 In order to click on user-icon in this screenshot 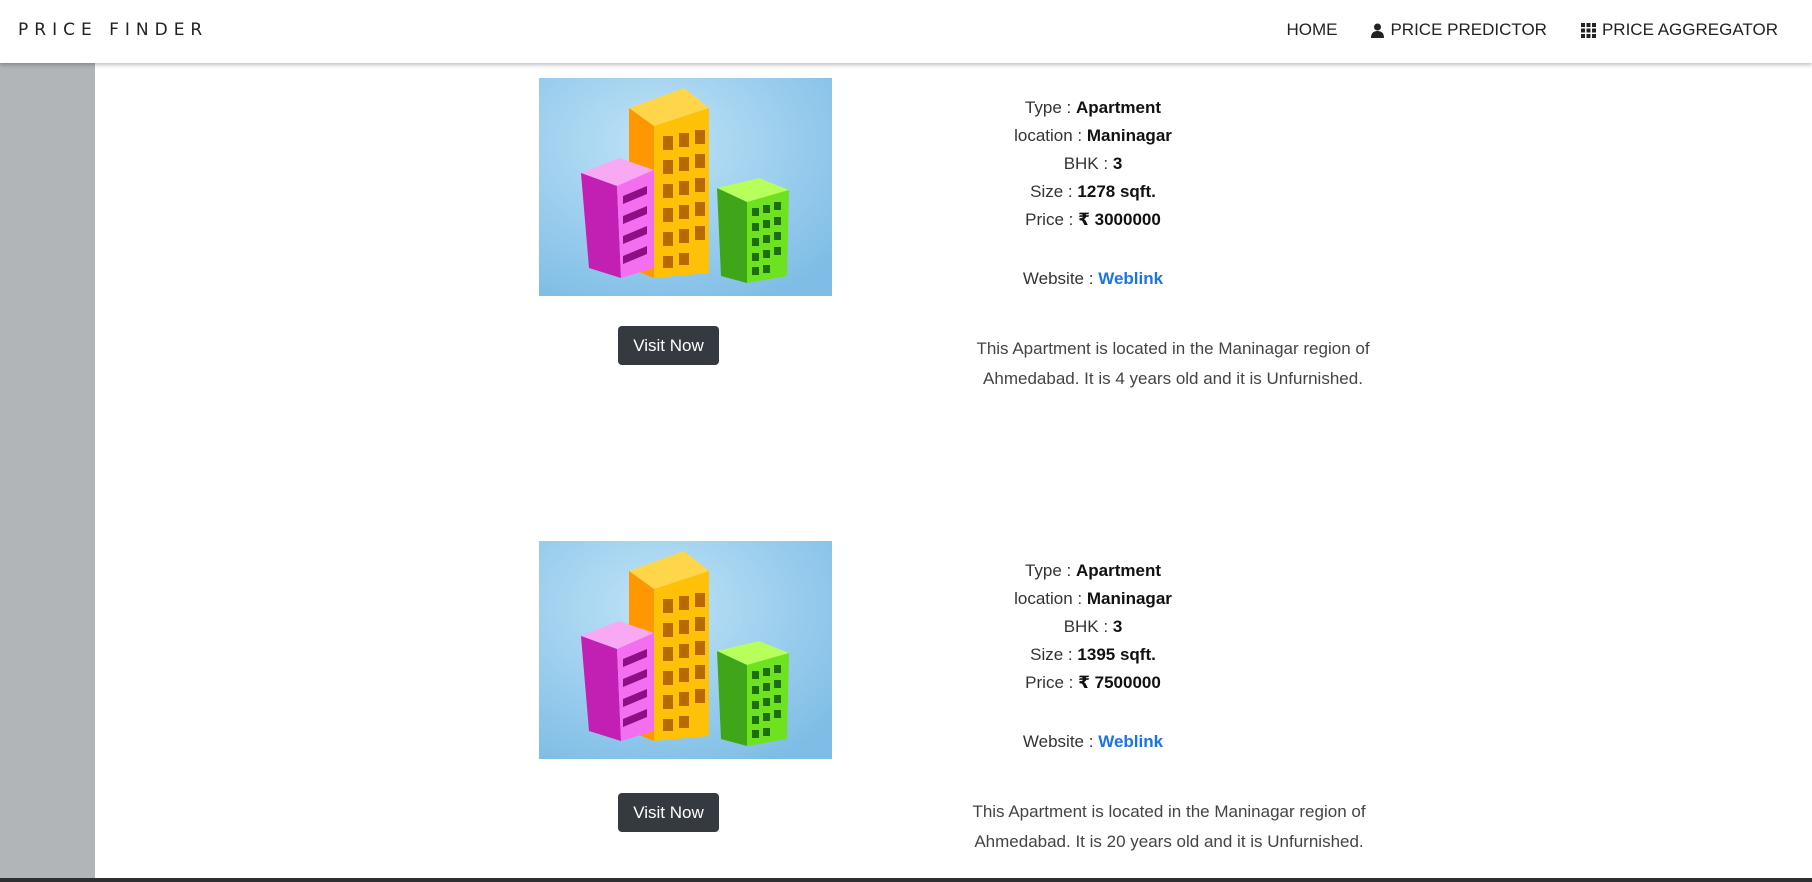, I will do `click(1378, 30)`.